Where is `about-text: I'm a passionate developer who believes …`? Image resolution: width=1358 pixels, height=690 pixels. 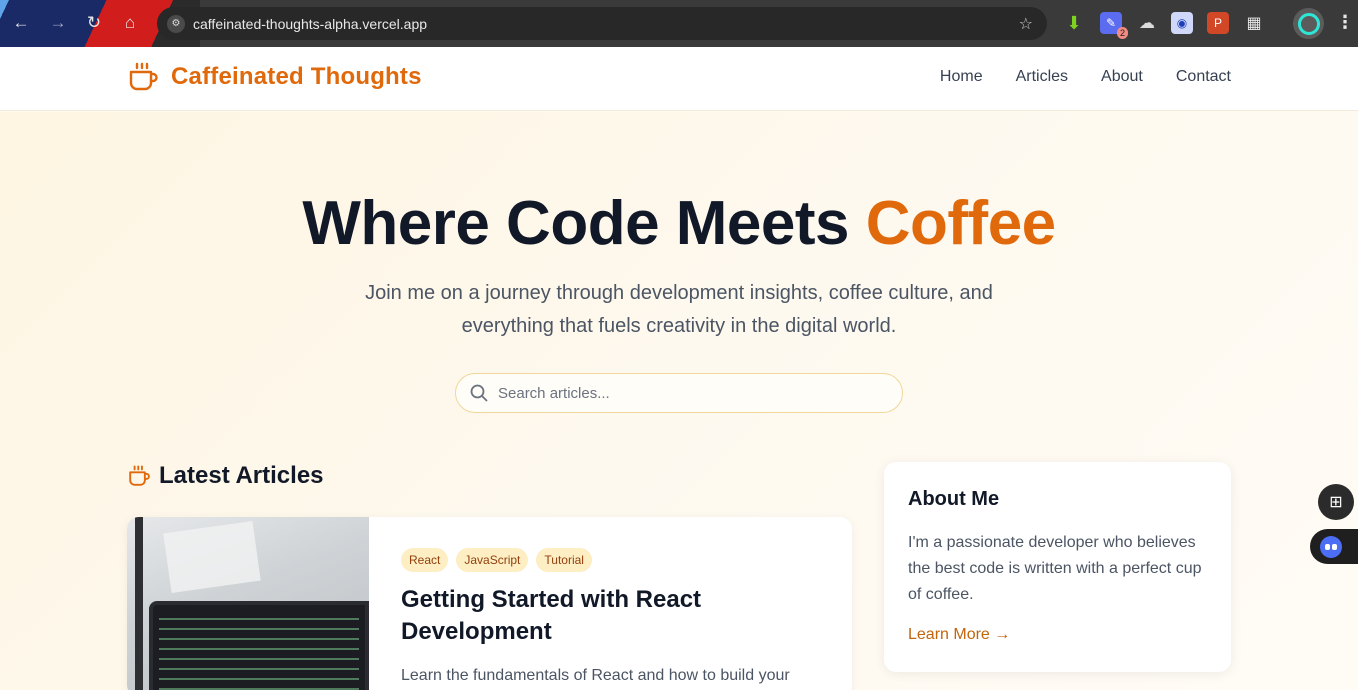 about-text: I'm a passionate developer who believes … is located at coordinates (1055, 568).